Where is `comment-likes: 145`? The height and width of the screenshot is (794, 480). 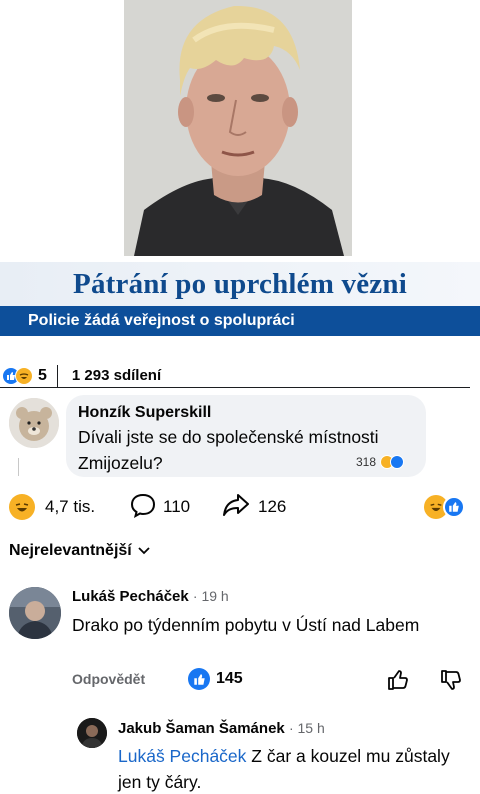
comment-likes: 145 is located at coordinates (215, 679).